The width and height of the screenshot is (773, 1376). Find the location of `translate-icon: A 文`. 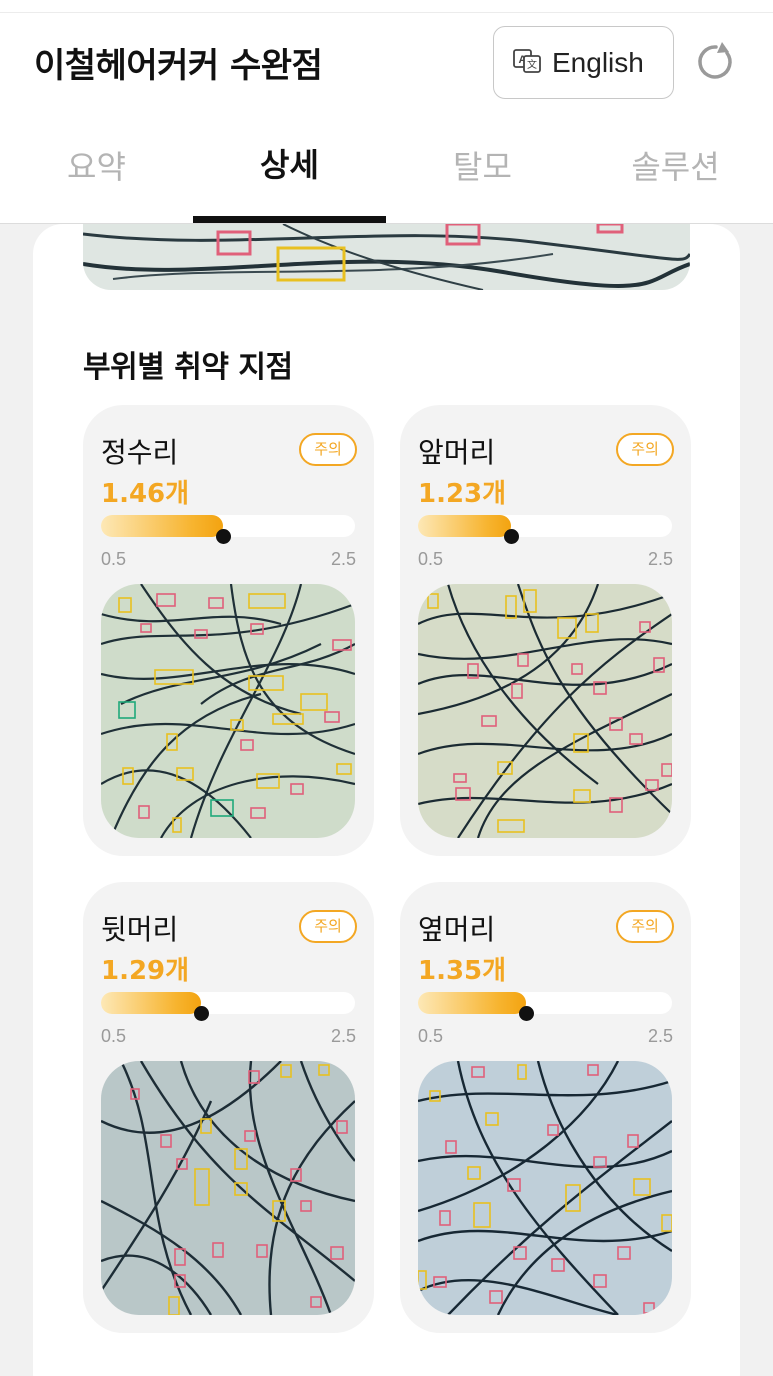

translate-icon: A 文 is located at coordinates (527, 63).